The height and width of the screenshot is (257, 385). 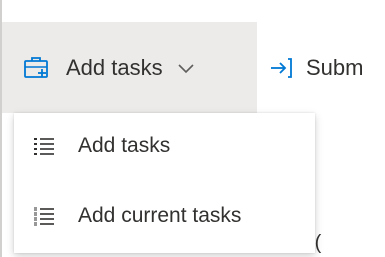 What do you see at coordinates (335, 67) in the screenshot?
I see `submit-button-label: Subm` at bounding box center [335, 67].